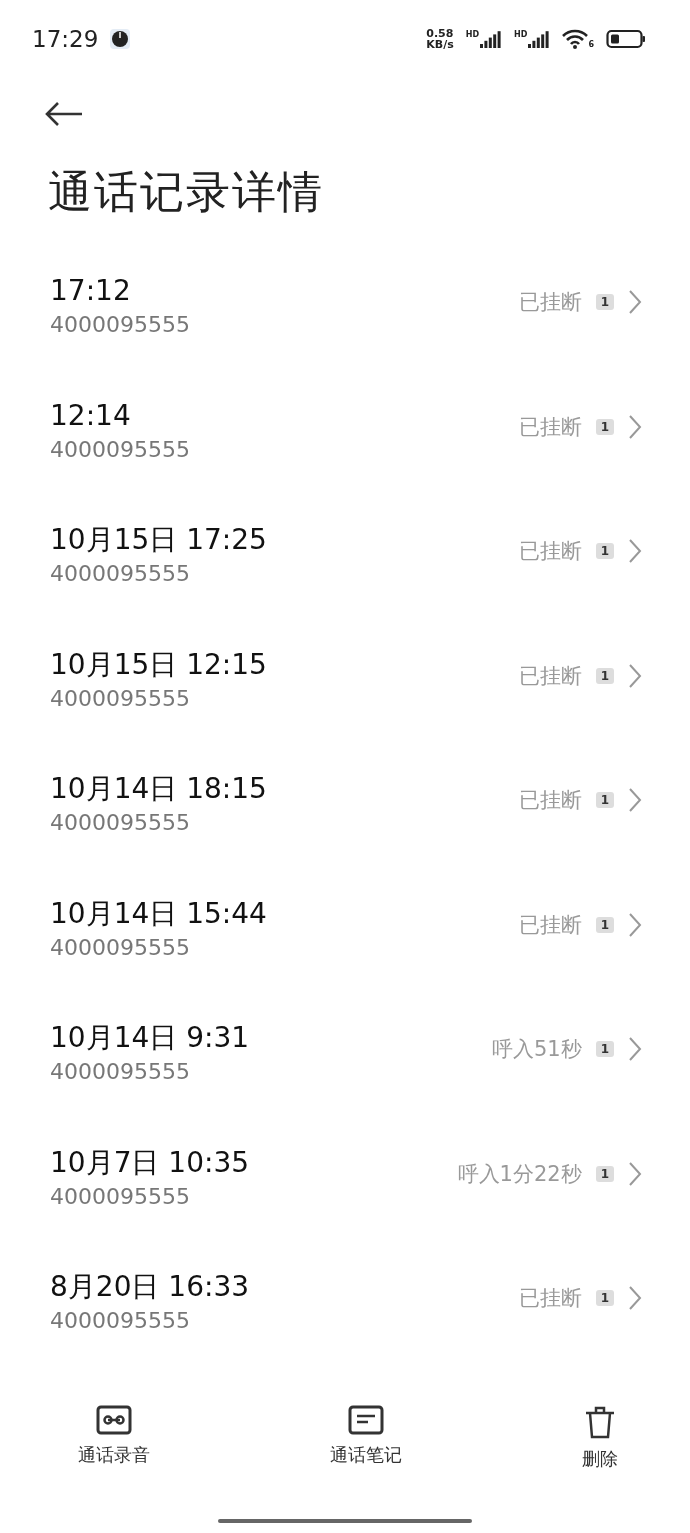 This screenshot has height=1533, width=690. What do you see at coordinates (159, 789) in the screenshot?
I see `call-time: 10月14日 18:15` at bounding box center [159, 789].